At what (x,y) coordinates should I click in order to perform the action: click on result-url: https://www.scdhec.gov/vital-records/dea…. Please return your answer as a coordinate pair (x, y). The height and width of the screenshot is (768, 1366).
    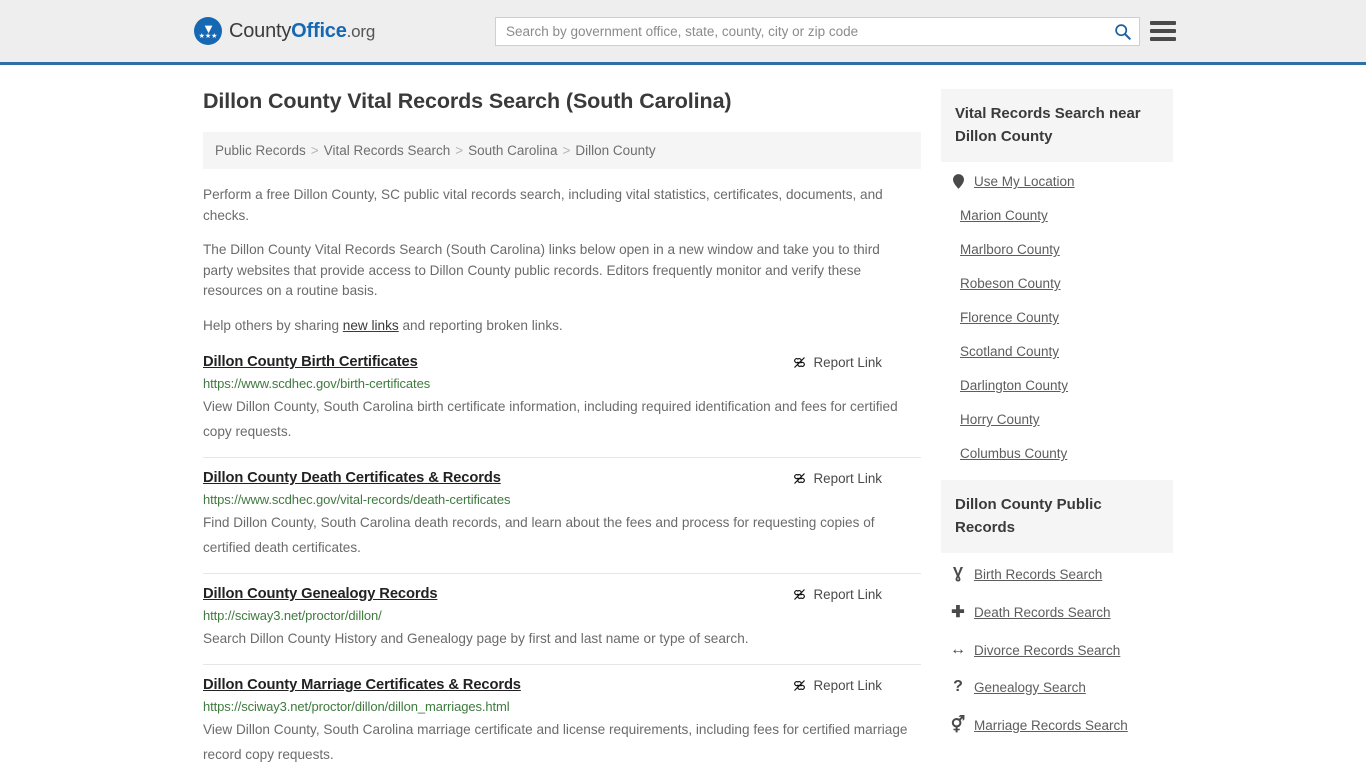
    Looking at the image, I should click on (357, 499).